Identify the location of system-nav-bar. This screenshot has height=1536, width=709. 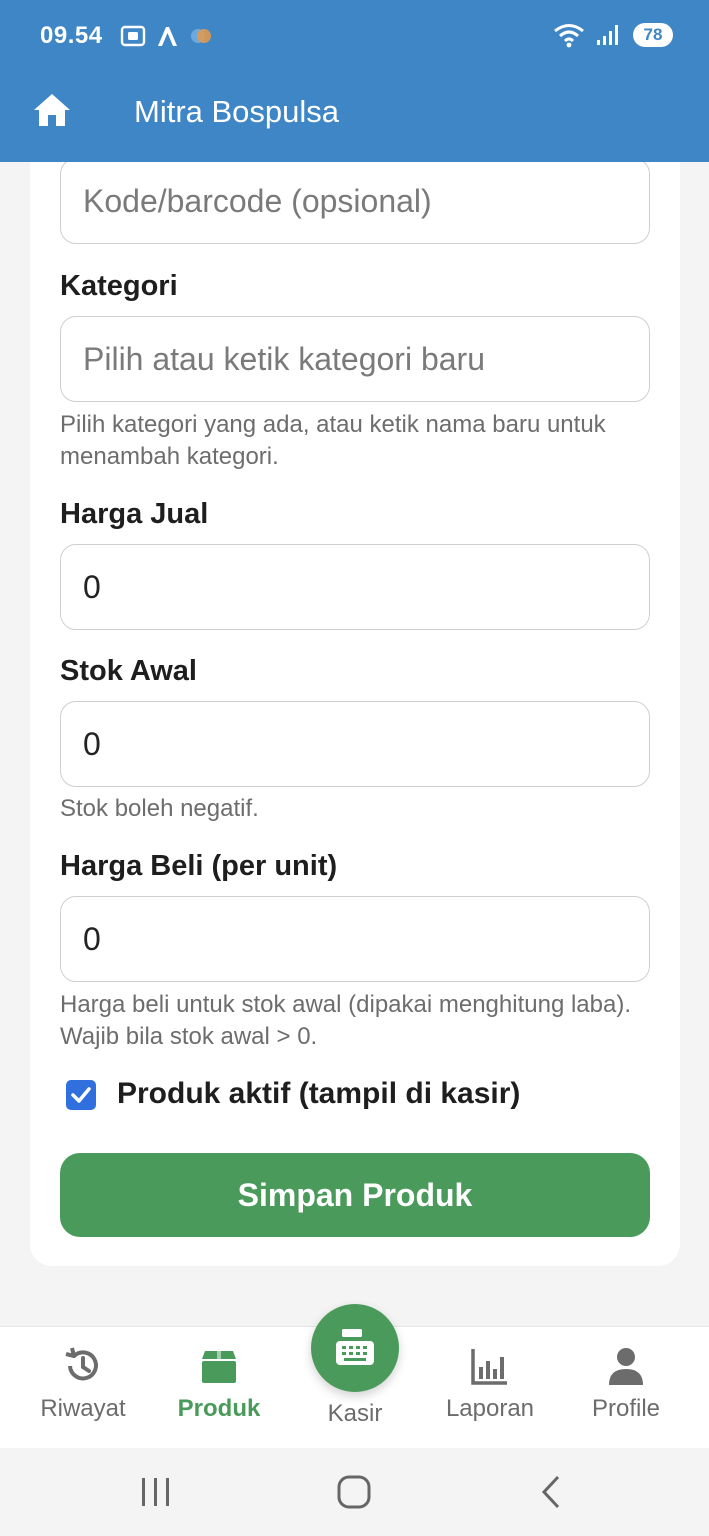
(354, 1492).